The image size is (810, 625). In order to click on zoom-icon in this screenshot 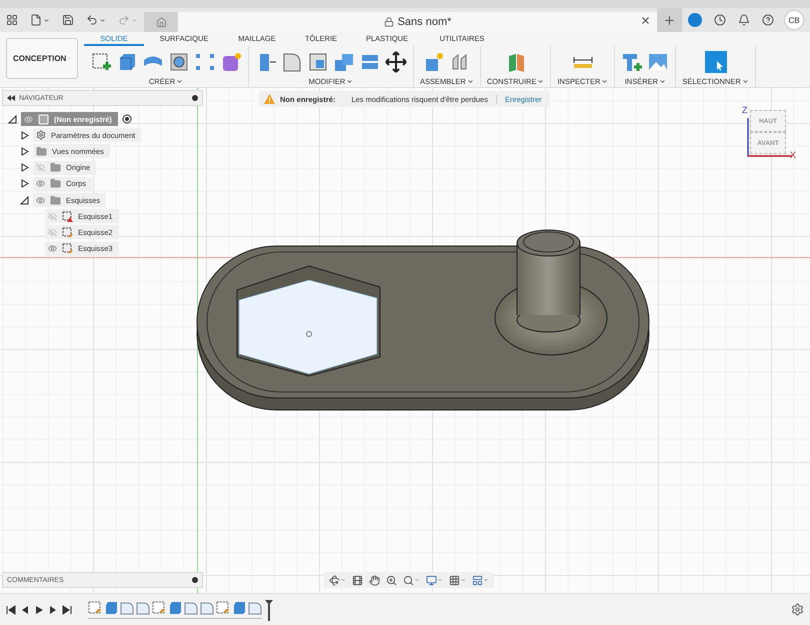, I will do `click(391, 580)`.